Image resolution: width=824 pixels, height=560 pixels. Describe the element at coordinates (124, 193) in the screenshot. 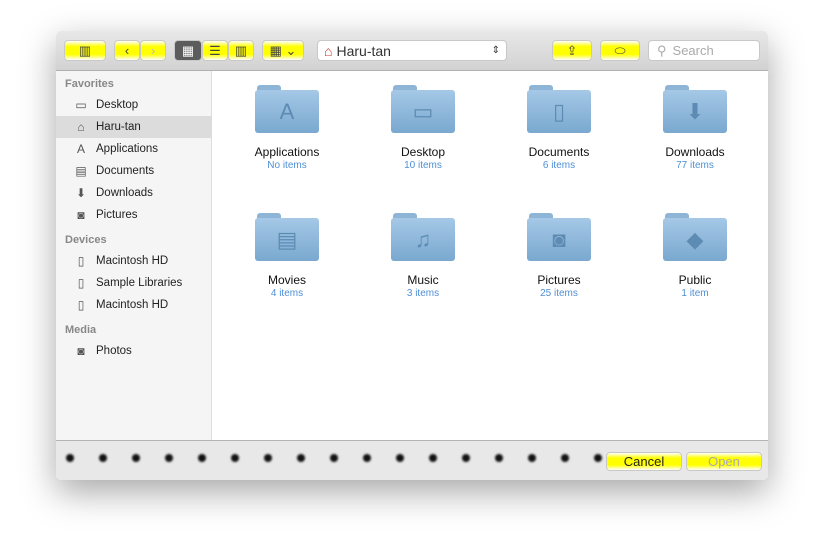

I see `sidebar-item-label: Downloads` at that location.